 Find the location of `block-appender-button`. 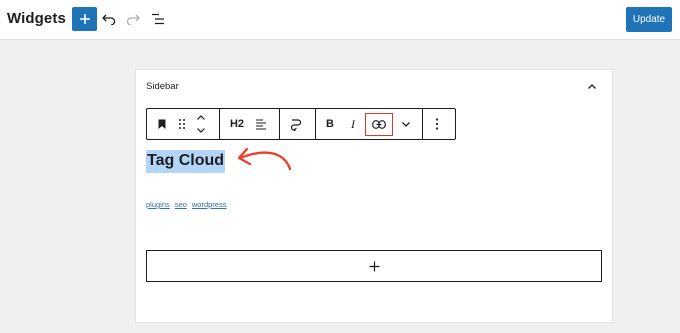

block-appender-button is located at coordinates (374, 266).